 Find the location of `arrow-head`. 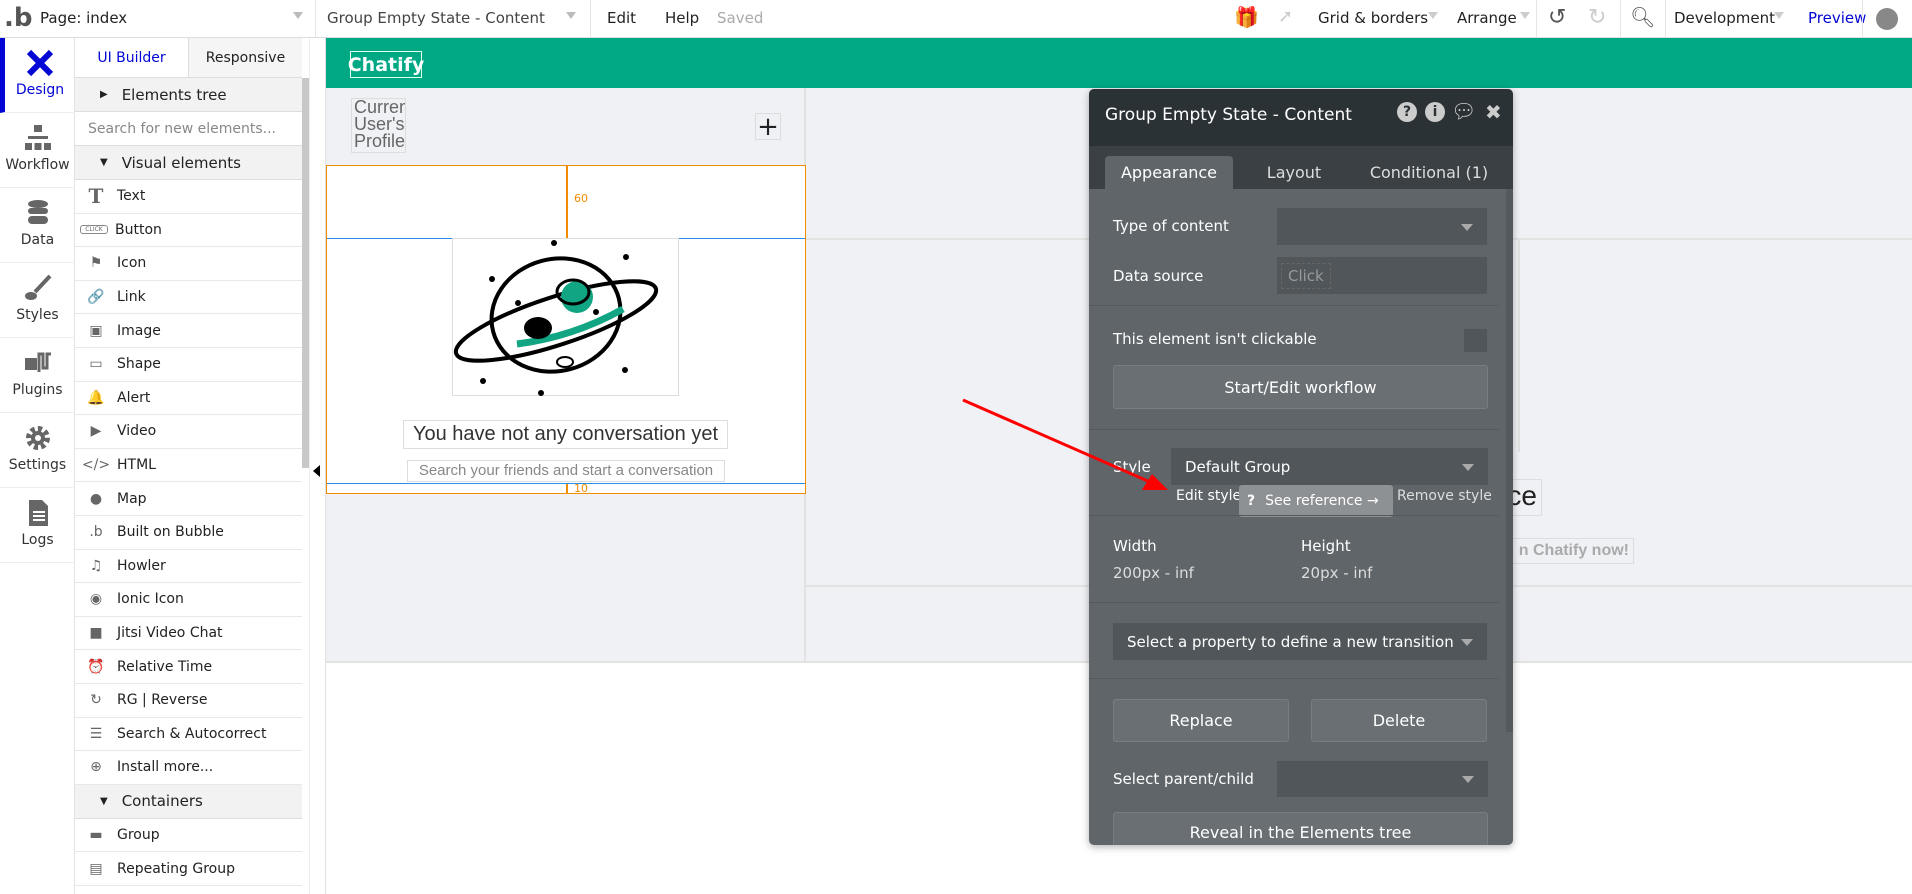

arrow-head is located at coordinates (1155, 482).